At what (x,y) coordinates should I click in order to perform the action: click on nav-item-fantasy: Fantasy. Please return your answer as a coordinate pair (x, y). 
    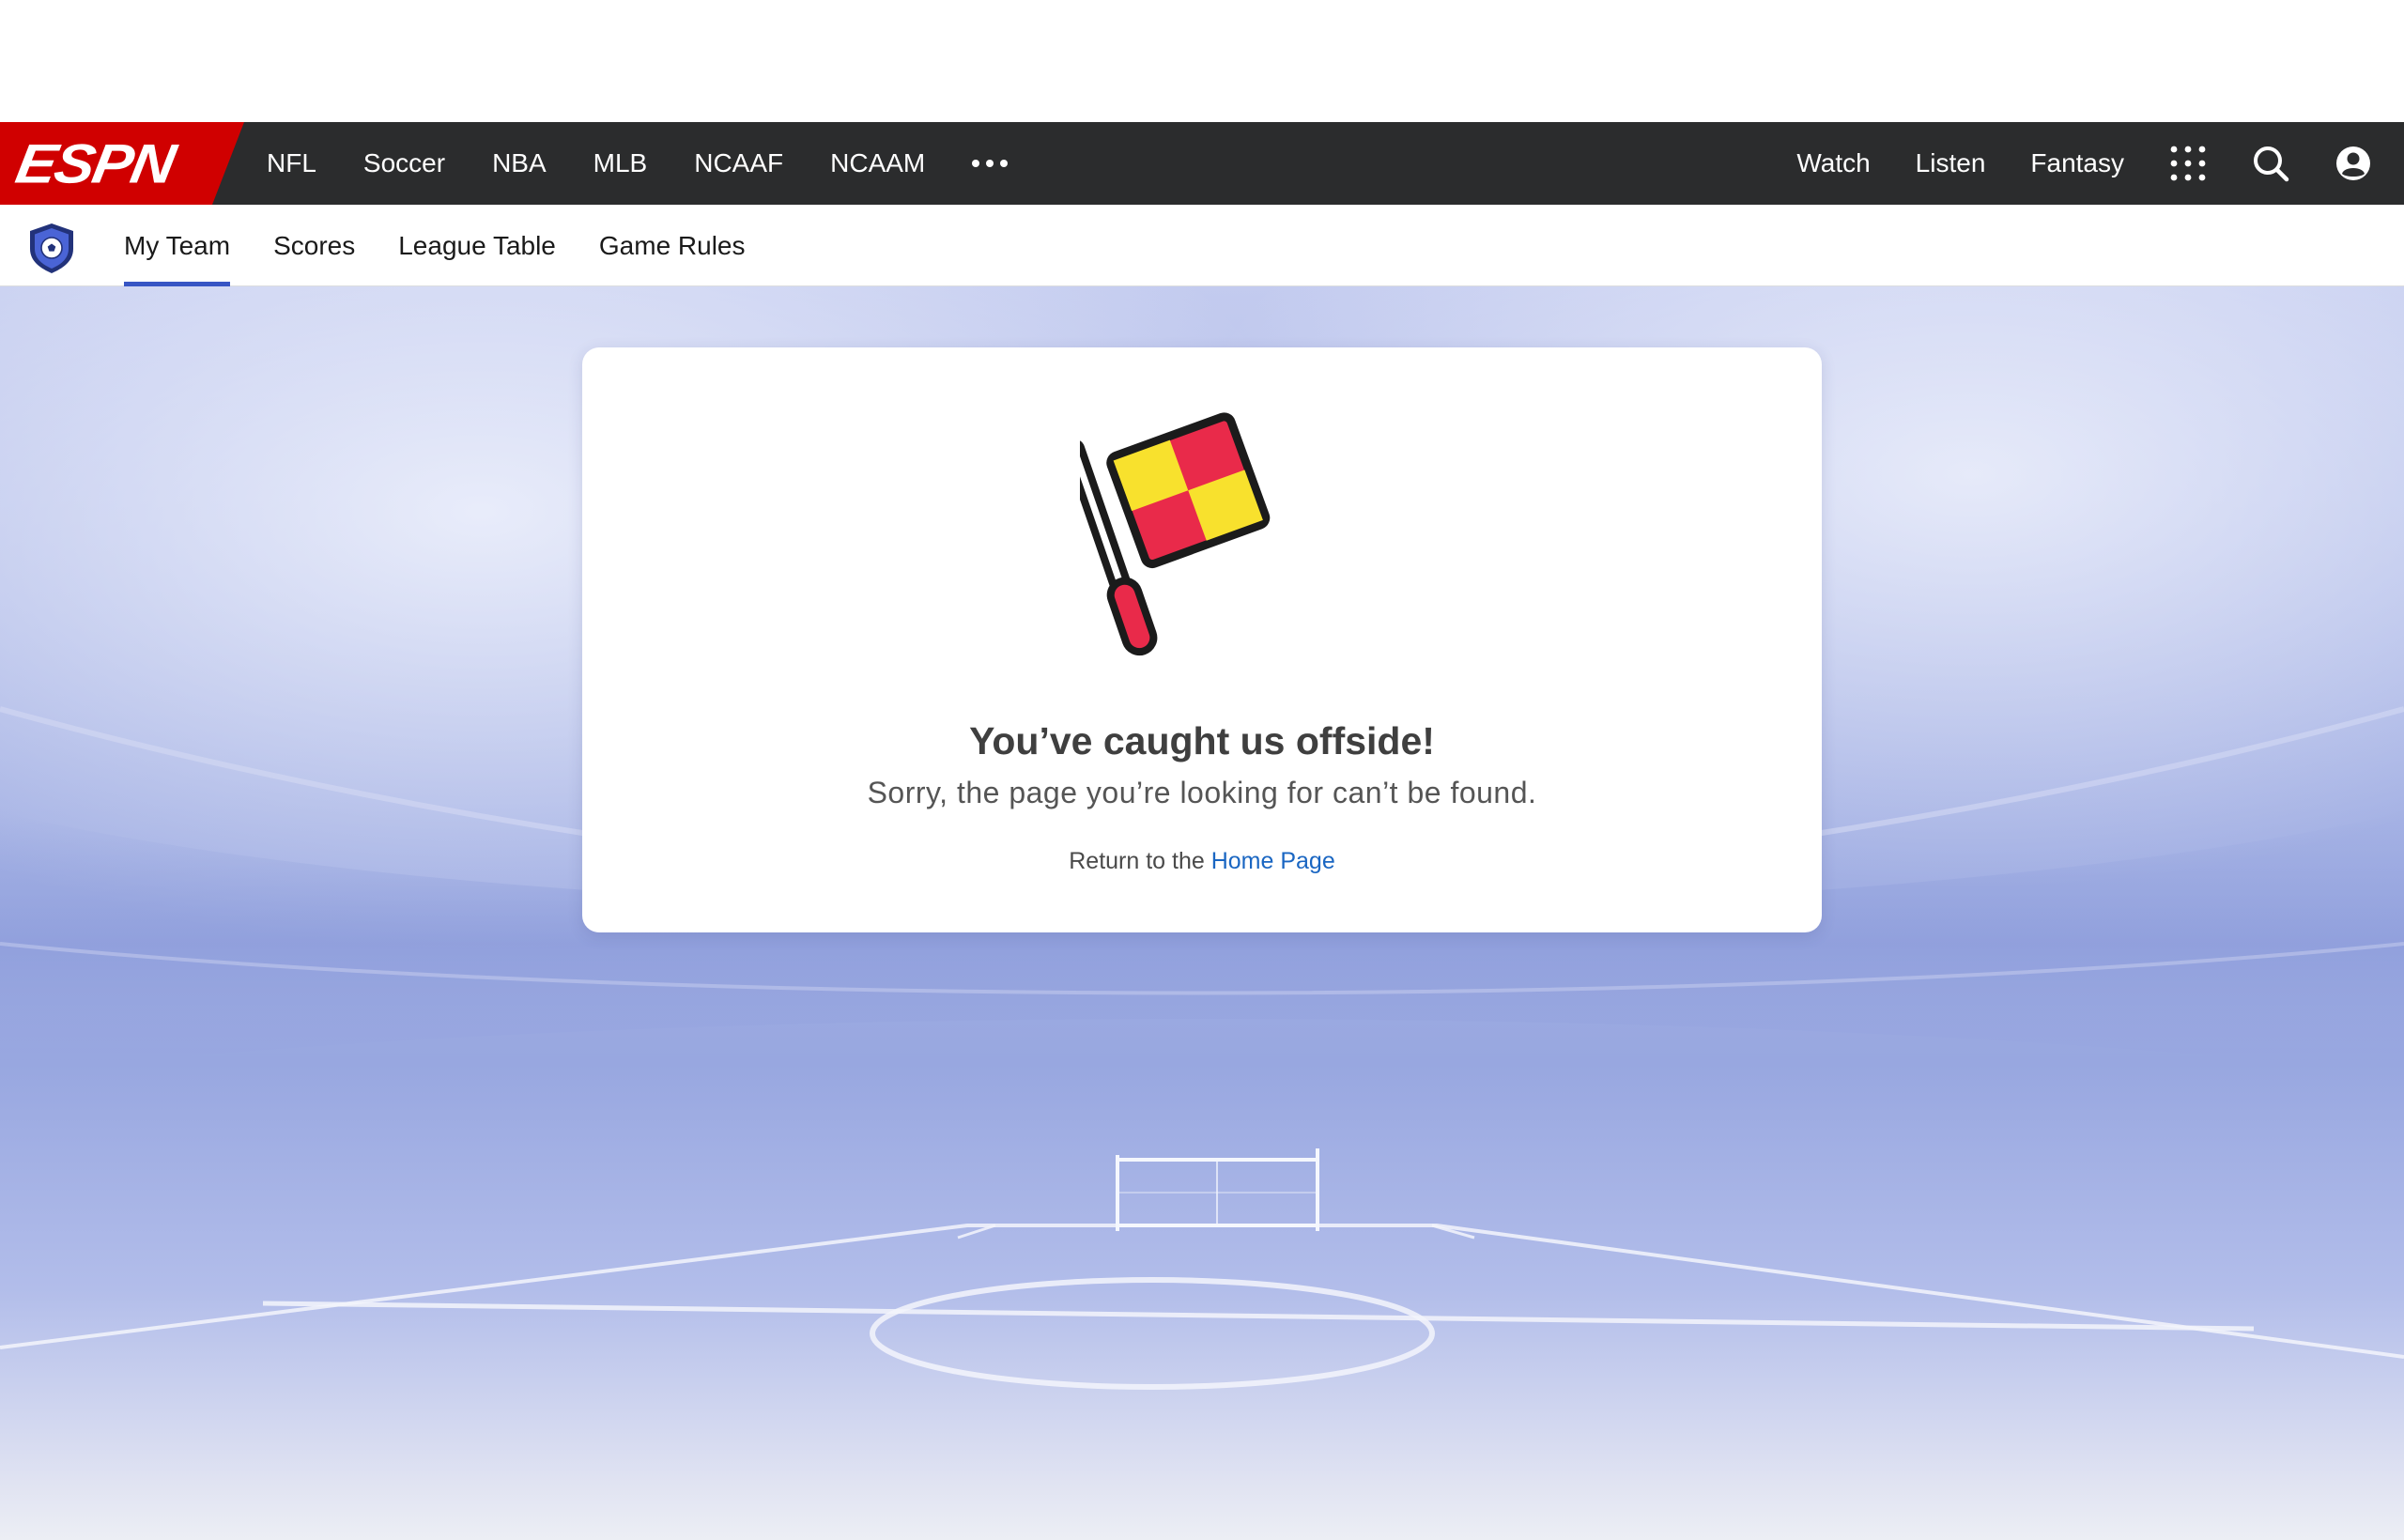
    Looking at the image, I should click on (2077, 163).